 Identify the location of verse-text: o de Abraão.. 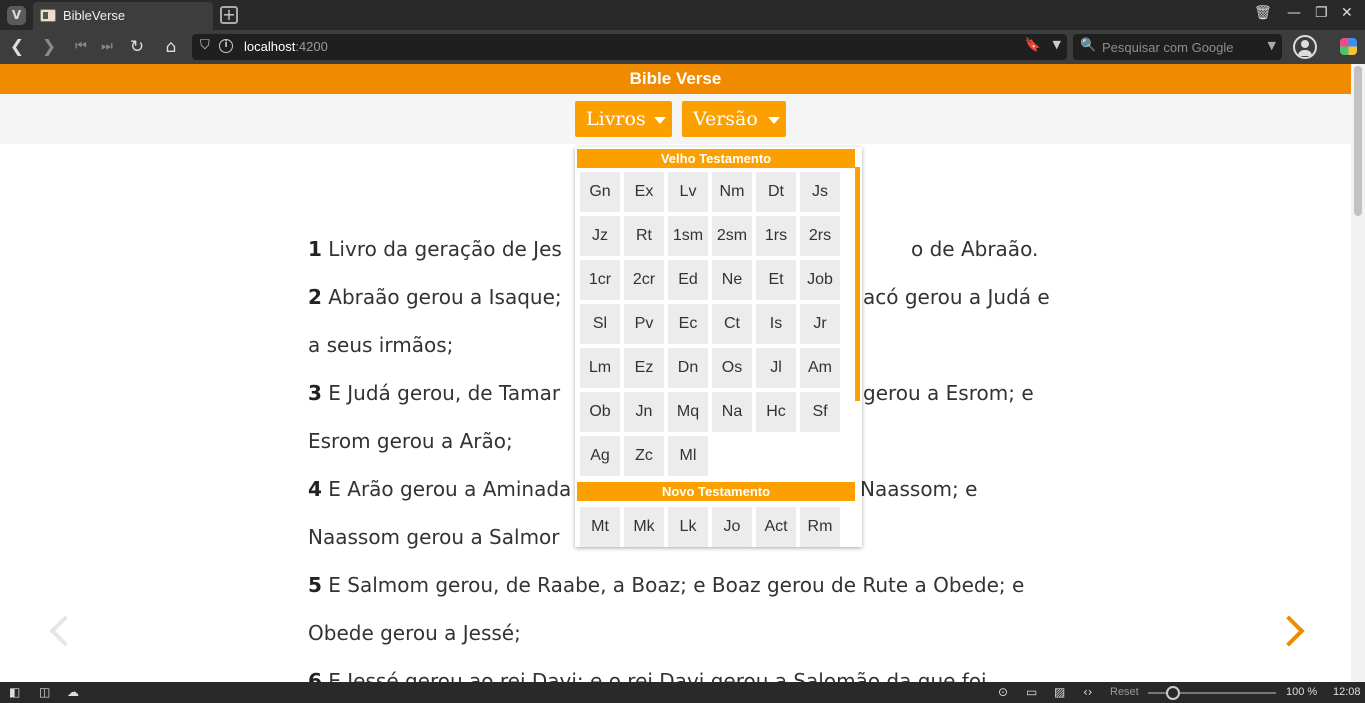
(975, 249).